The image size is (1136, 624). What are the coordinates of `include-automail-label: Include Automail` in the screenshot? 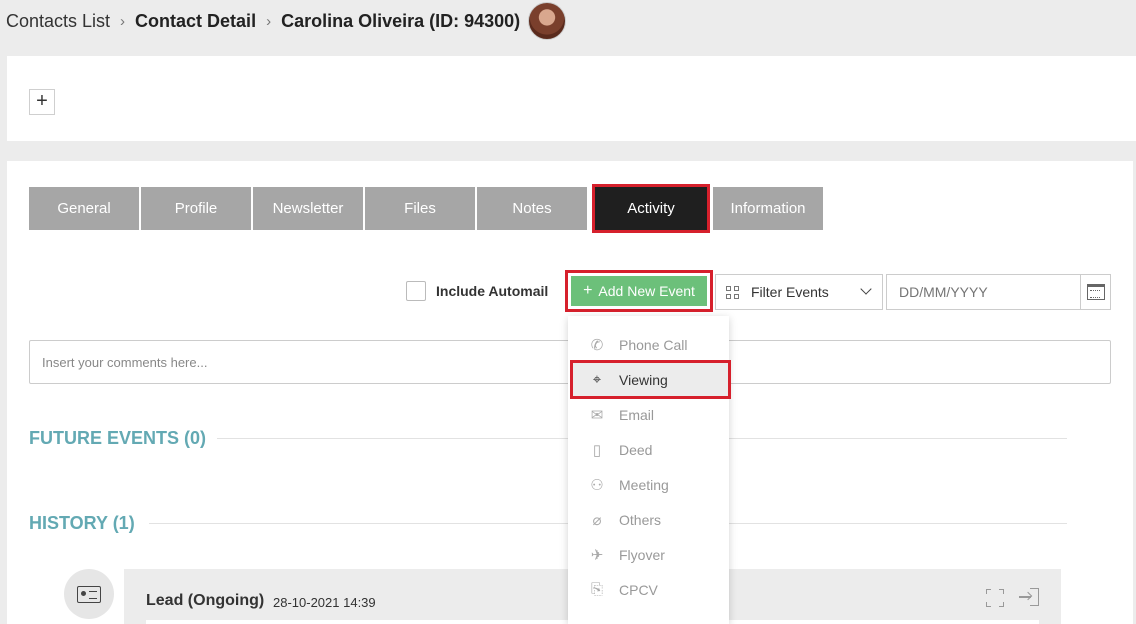 It's located at (492, 291).